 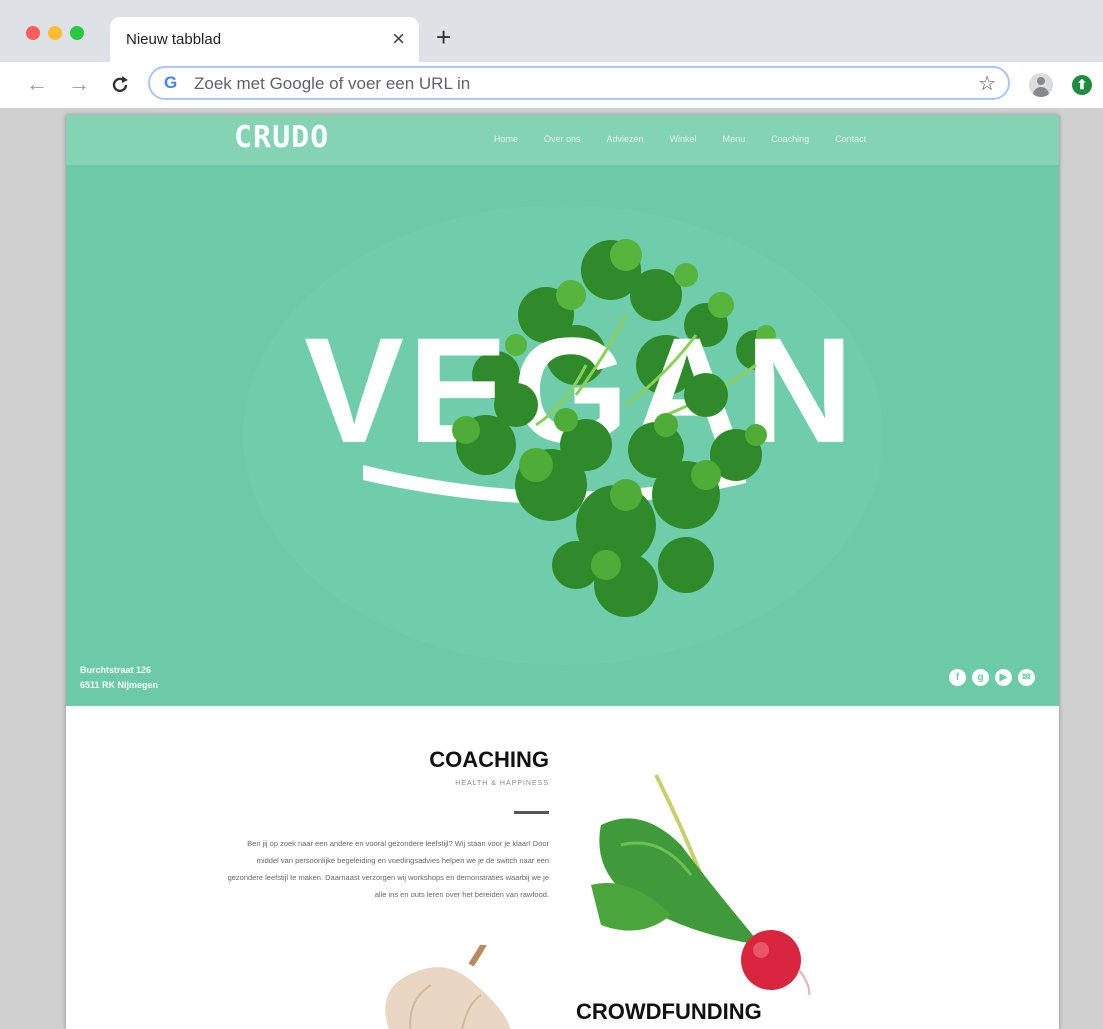 What do you see at coordinates (448, 987) in the screenshot?
I see `garlic-image` at bounding box center [448, 987].